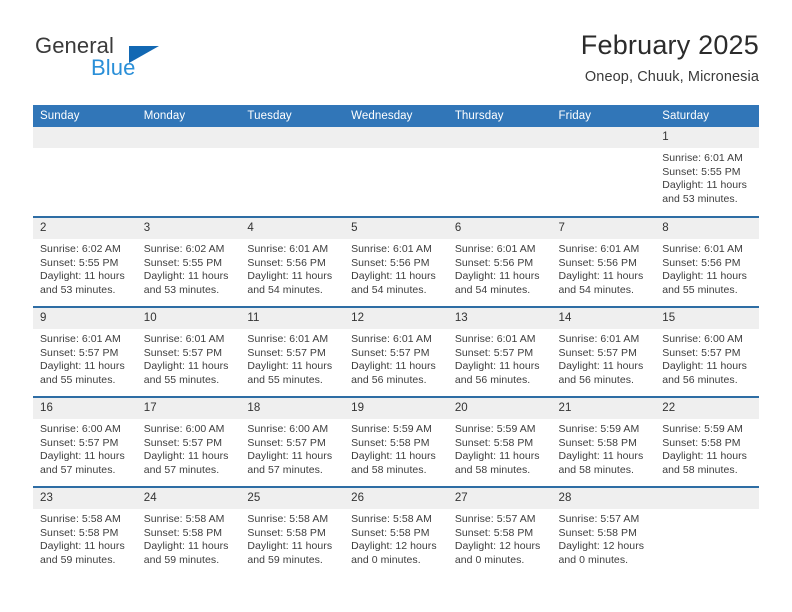 The image size is (792, 612). What do you see at coordinates (499, 318) in the screenshot?
I see `day-number: 13` at bounding box center [499, 318].